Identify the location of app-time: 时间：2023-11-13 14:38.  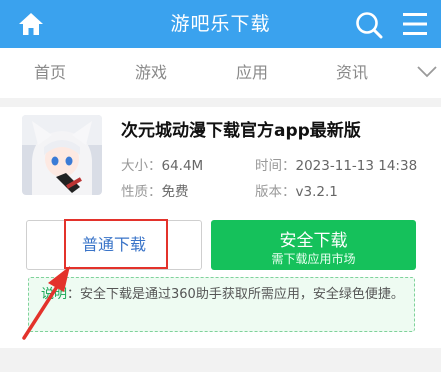
(336, 164).